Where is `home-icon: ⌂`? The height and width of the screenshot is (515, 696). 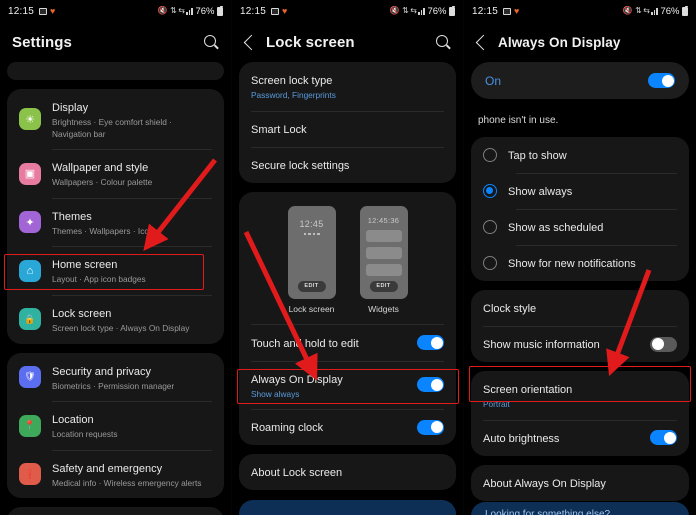
home-icon: ⌂ is located at coordinates (30, 270).